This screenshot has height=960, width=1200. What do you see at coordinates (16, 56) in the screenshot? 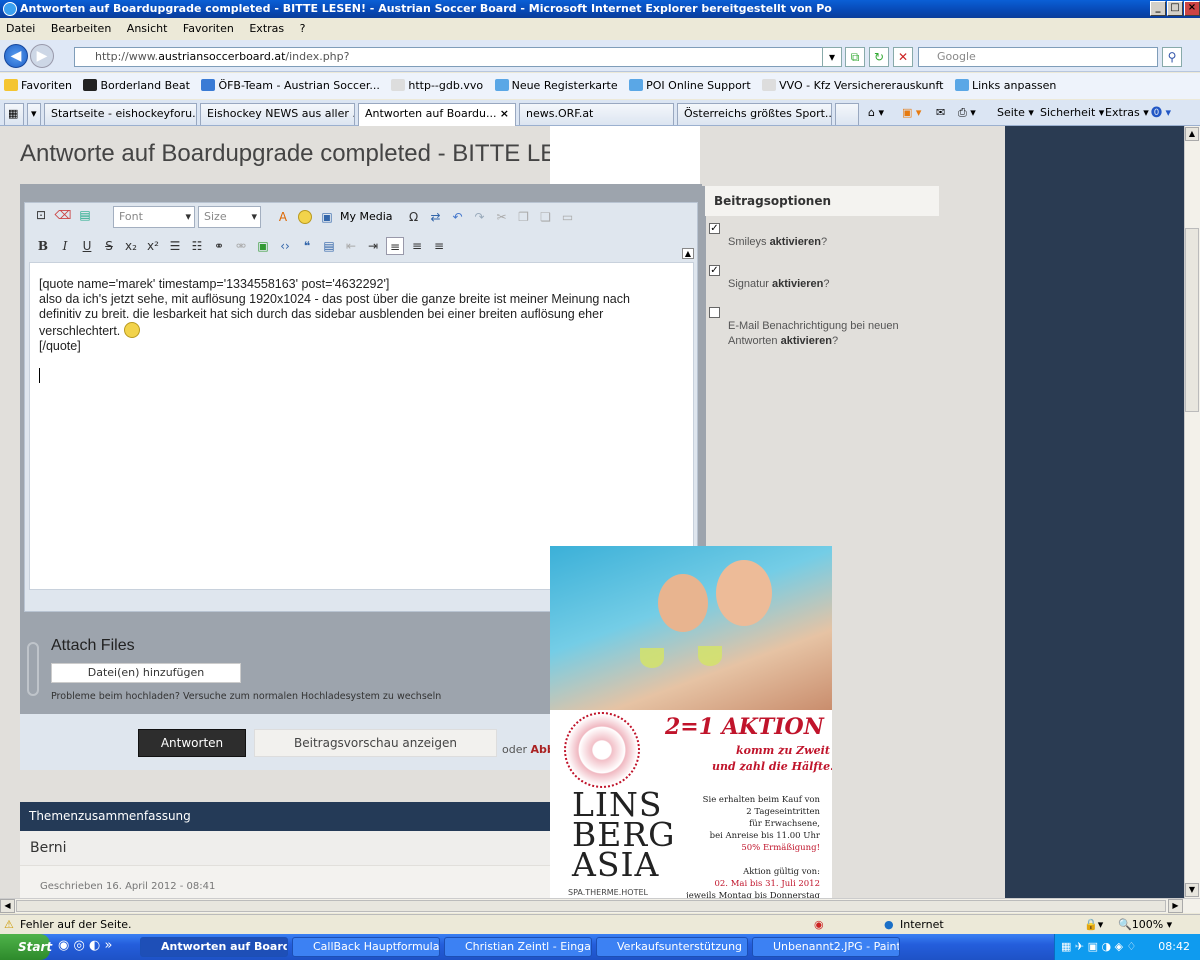
I see `back-icon: ◀` at bounding box center [16, 56].